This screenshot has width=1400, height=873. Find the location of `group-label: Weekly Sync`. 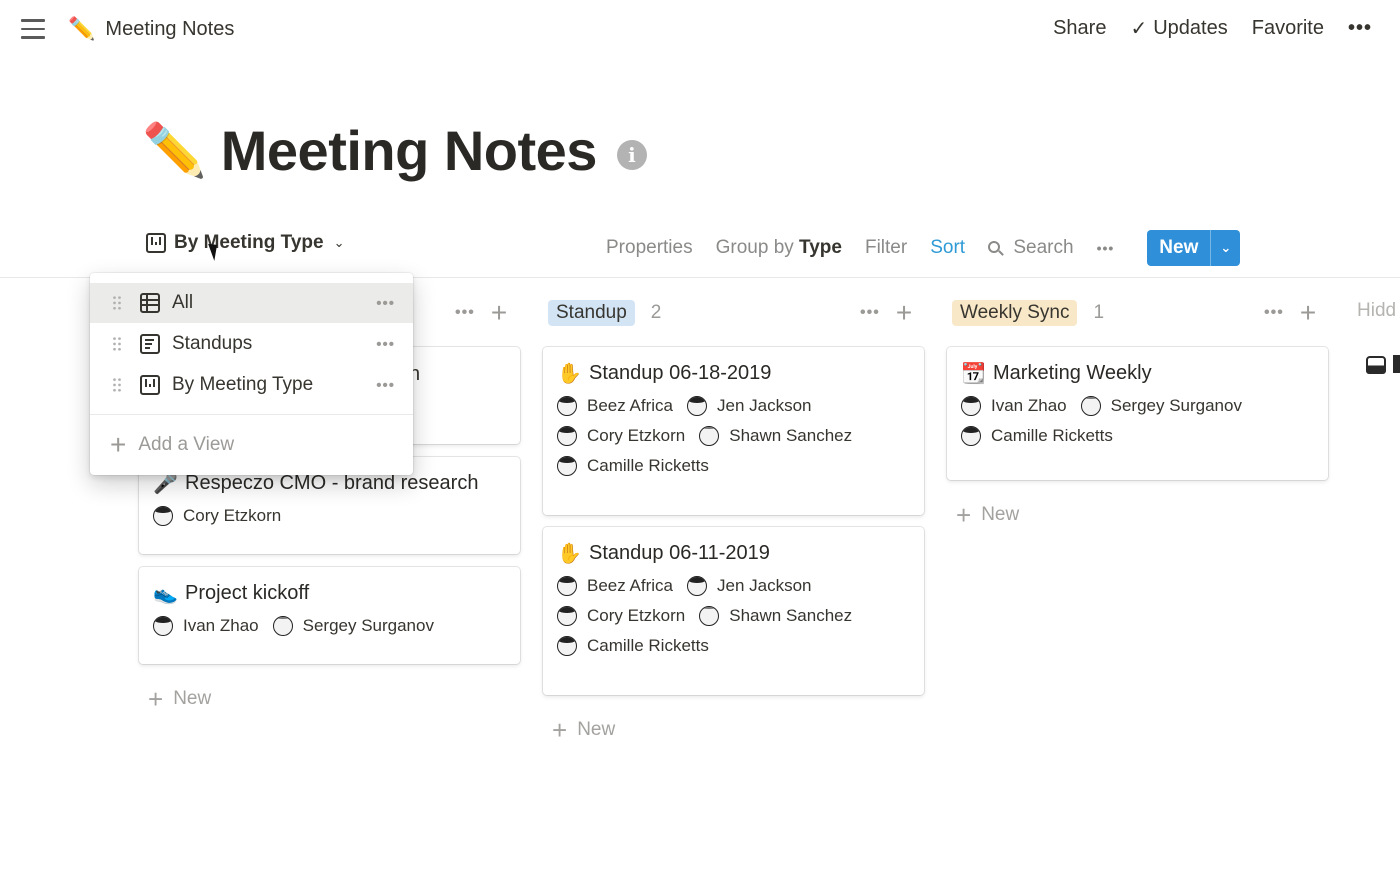

group-label: Weekly Sync is located at coordinates (1015, 313).